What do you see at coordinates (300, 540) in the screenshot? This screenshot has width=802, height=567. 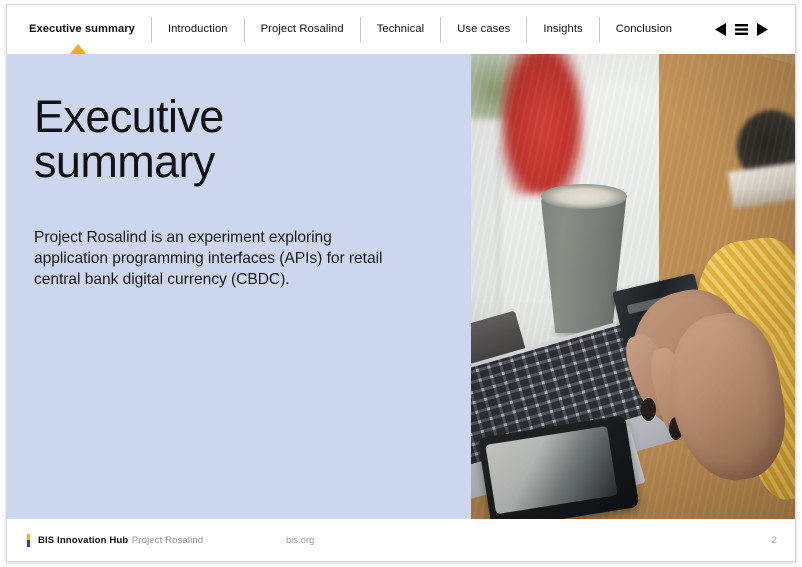 I see `footer-website: bis.org` at bounding box center [300, 540].